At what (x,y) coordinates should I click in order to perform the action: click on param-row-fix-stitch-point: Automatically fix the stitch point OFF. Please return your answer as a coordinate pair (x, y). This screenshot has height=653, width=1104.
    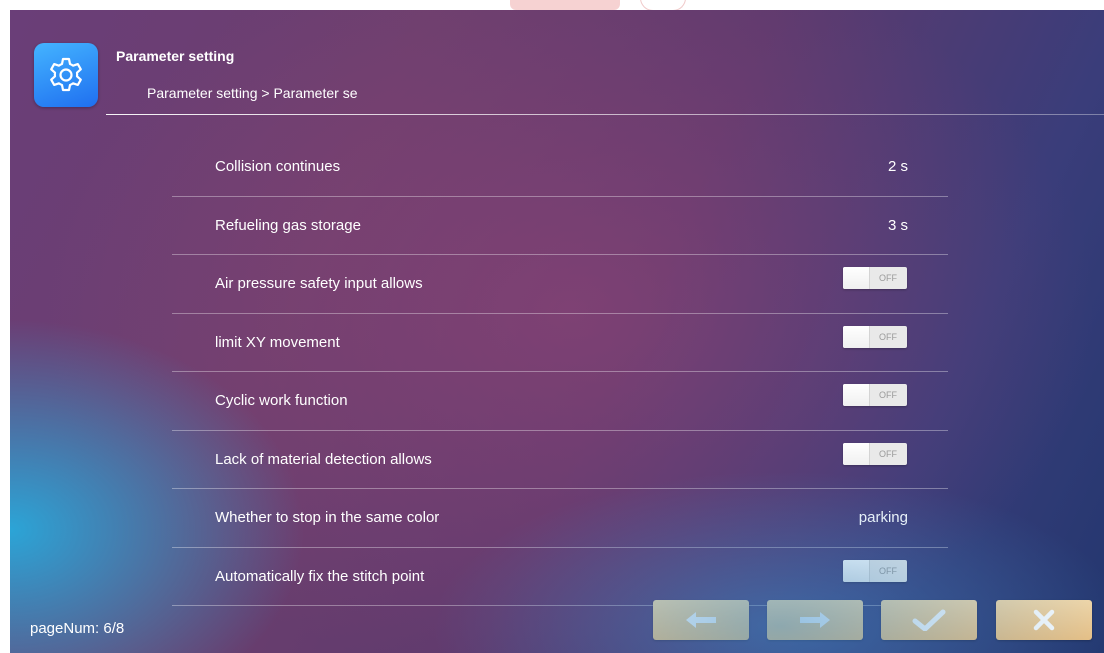
    Looking at the image, I should click on (560, 577).